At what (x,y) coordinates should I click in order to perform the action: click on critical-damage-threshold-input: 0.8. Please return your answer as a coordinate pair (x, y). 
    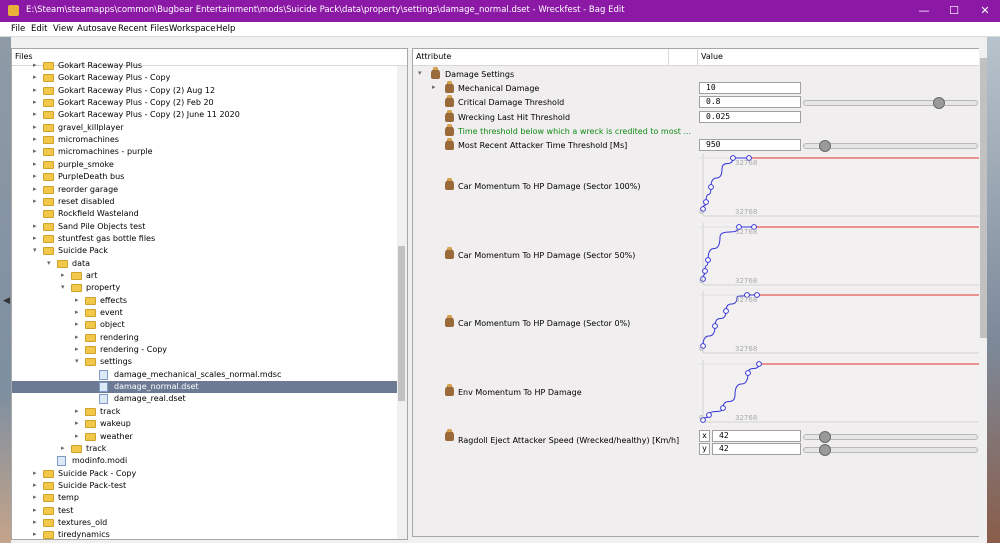
    Looking at the image, I should click on (750, 102).